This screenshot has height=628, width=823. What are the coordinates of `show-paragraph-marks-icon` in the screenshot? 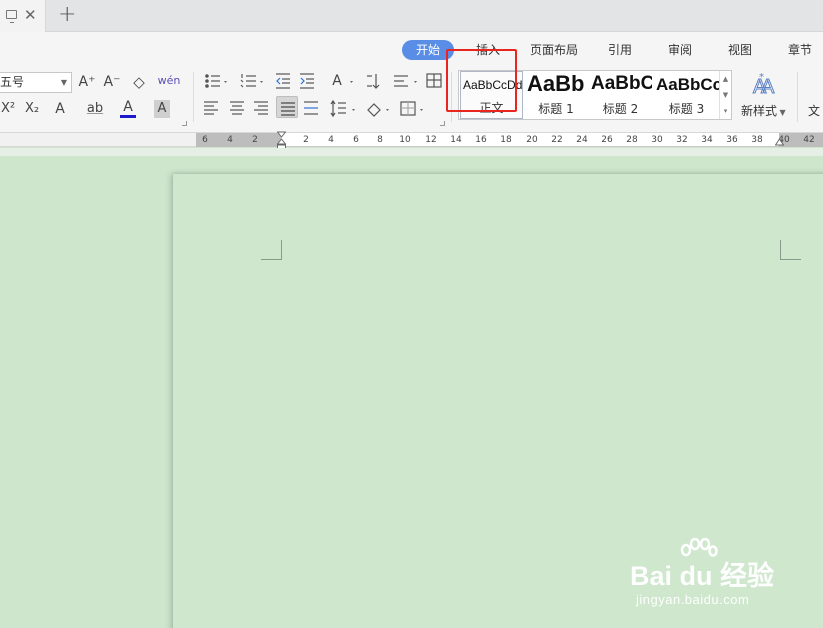 It's located at (401, 81).